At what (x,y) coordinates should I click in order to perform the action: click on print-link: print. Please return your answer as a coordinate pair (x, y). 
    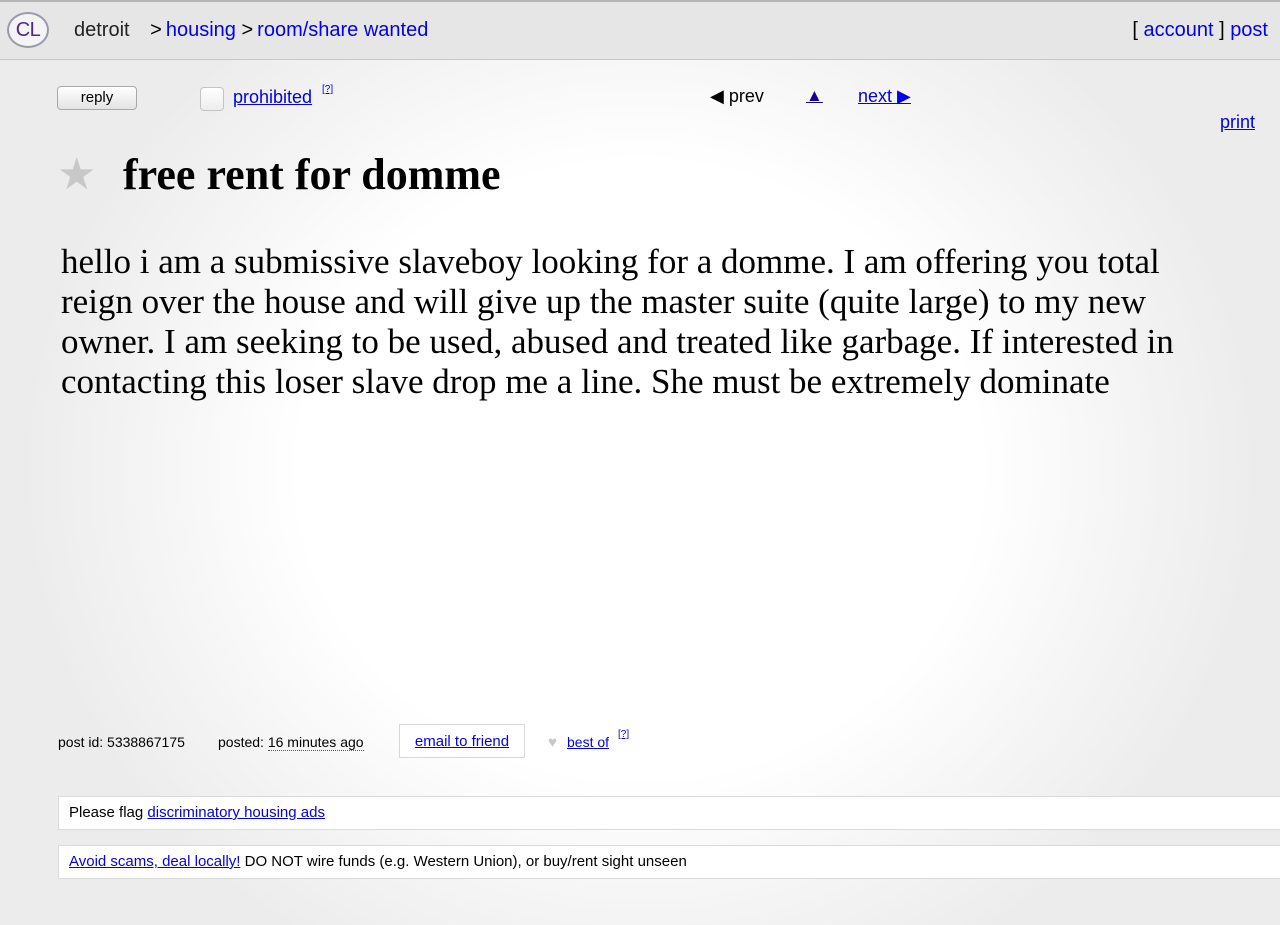
    Looking at the image, I should click on (1237, 122).